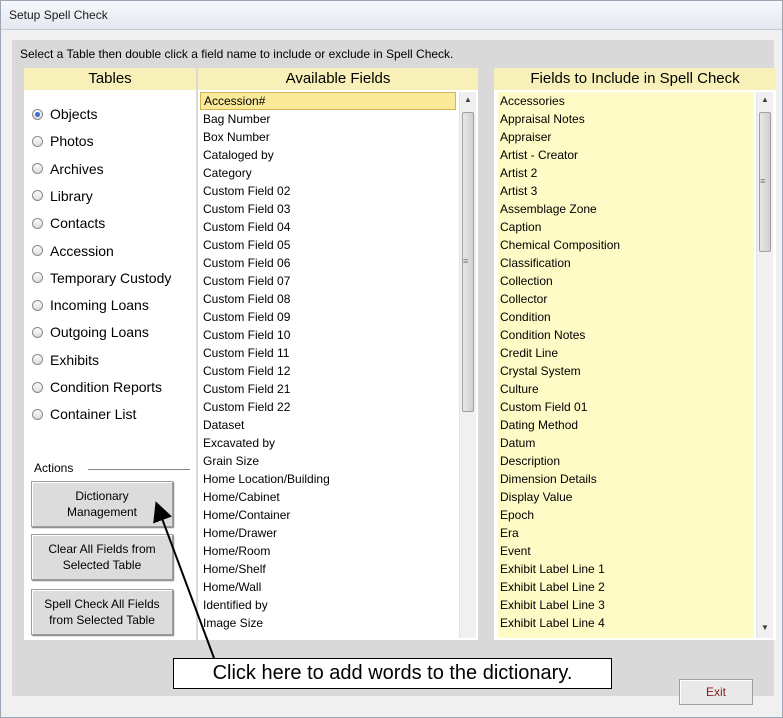 The height and width of the screenshot is (718, 783). I want to click on callout-arrow-icon, so click(184, 580).